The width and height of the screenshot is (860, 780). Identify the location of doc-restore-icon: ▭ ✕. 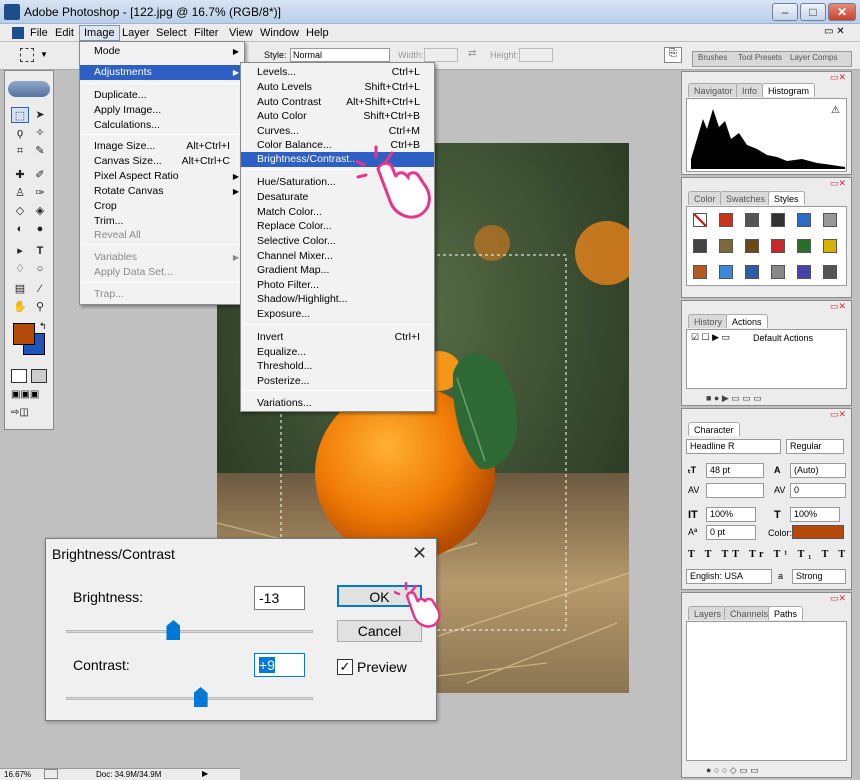
(834, 31).